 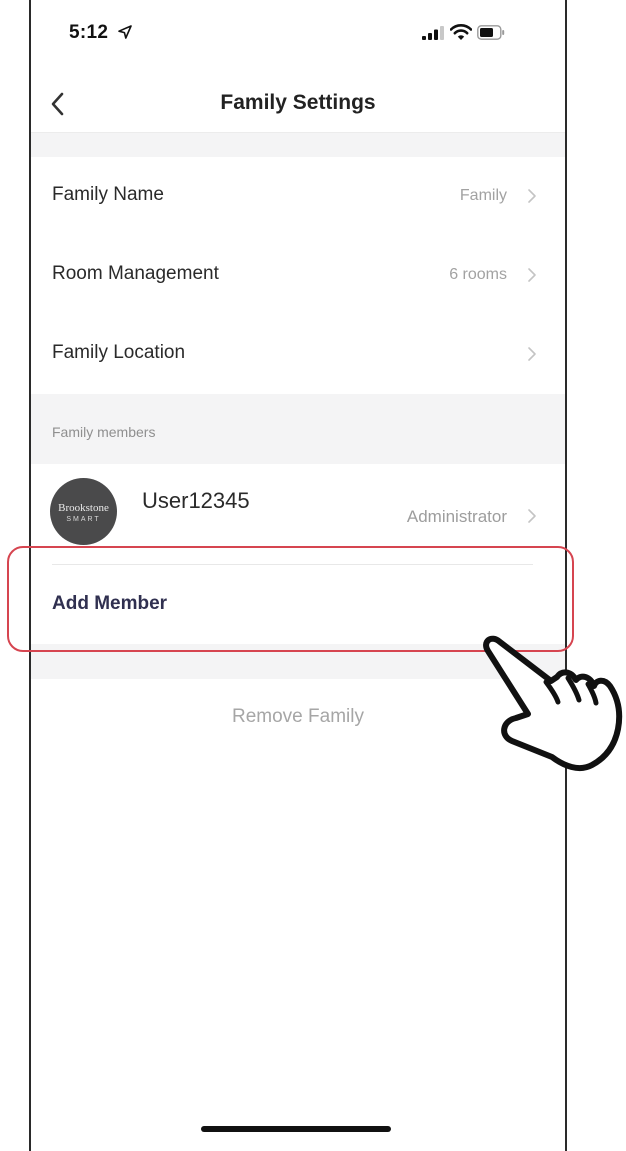 I want to click on member-name: User12345, so click(x=196, y=500).